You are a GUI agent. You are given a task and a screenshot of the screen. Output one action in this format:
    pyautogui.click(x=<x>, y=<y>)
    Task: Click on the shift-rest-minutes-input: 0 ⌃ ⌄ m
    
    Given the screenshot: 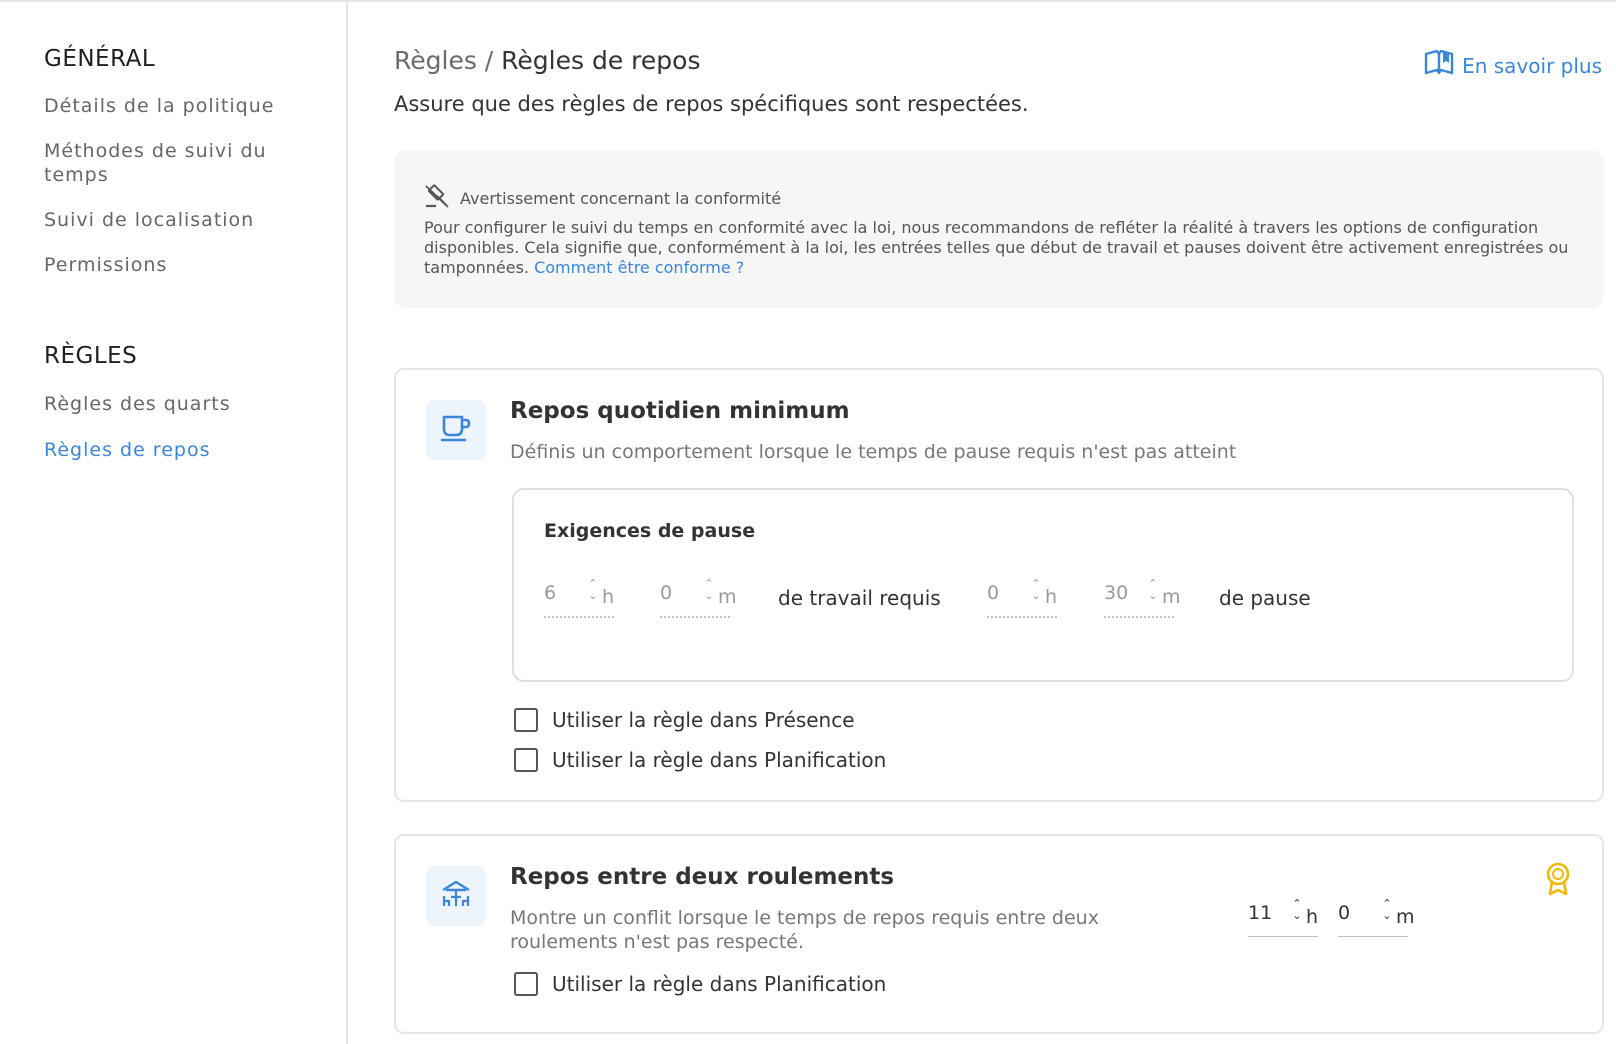 What is the action you would take?
    pyautogui.click(x=1376, y=918)
    